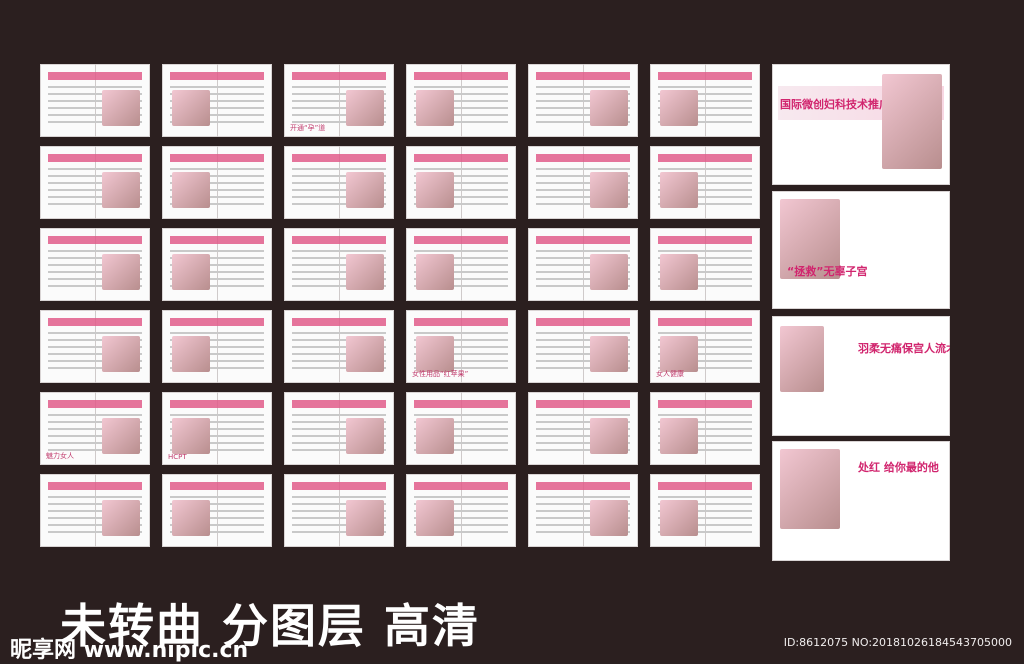 This screenshot has width=1024, height=664. Describe the element at coordinates (461, 346) in the screenshot. I see `magazine-spread: 女性用品“红苹果”` at that location.